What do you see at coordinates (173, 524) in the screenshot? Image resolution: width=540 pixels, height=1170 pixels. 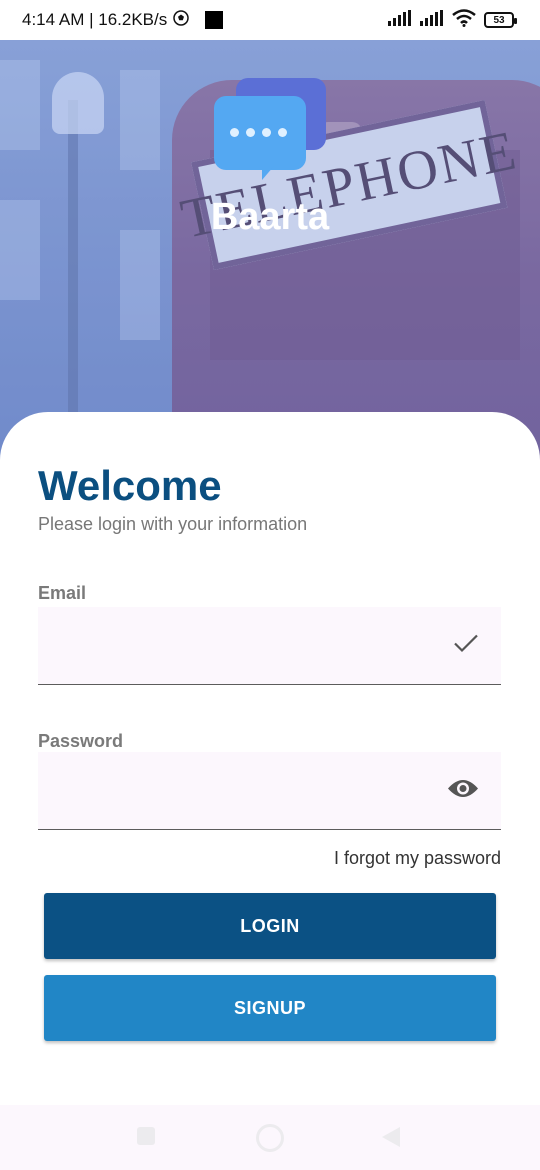 I see `page-subtitle: Please login with your information` at bounding box center [173, 524].